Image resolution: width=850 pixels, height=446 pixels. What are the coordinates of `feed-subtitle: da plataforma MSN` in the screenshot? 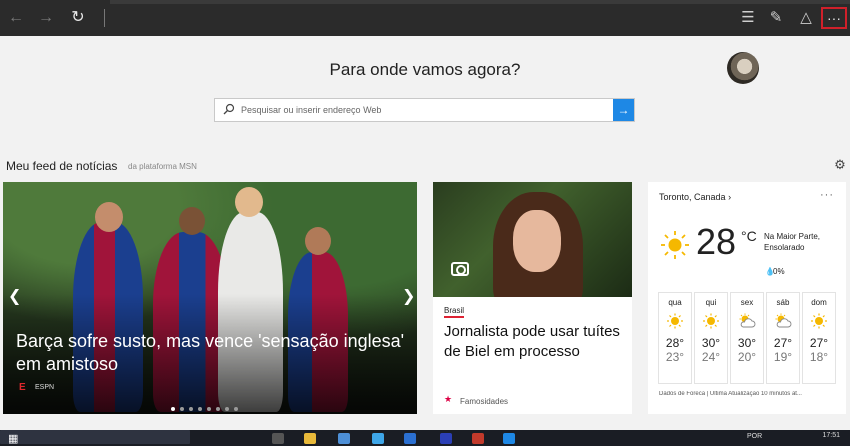 It's located at (162, 166).